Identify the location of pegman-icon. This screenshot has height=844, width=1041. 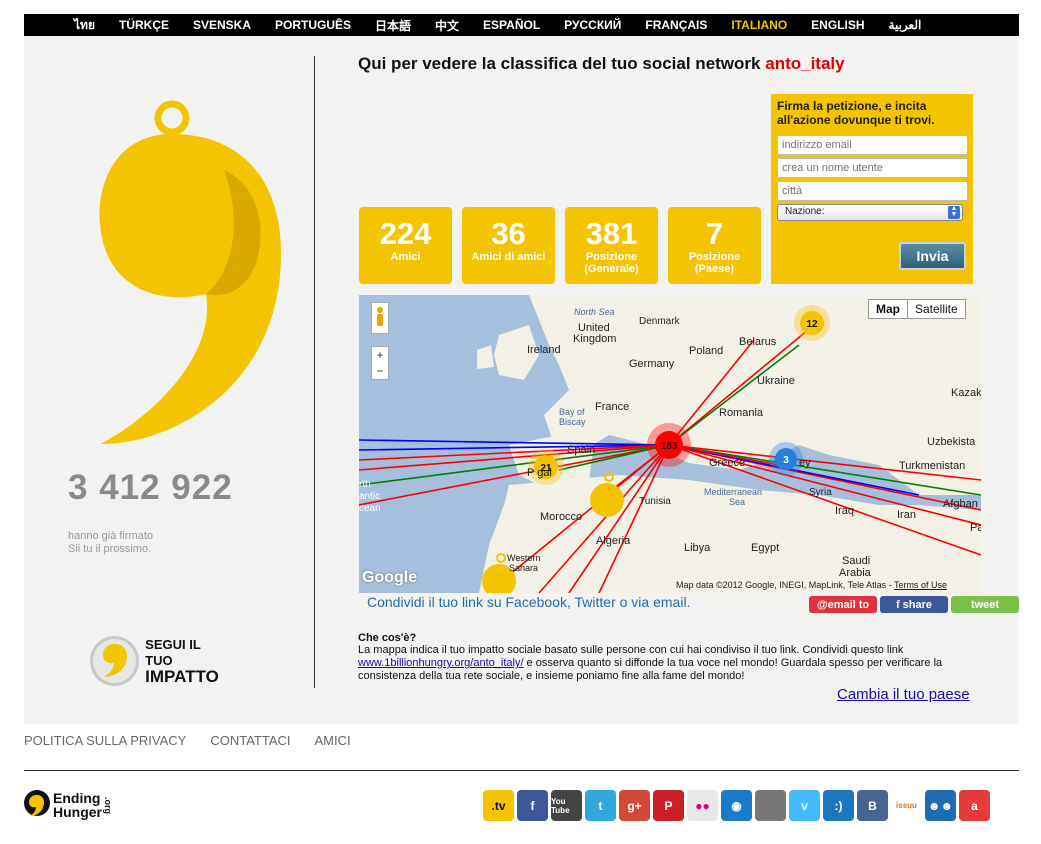
(380, 318).